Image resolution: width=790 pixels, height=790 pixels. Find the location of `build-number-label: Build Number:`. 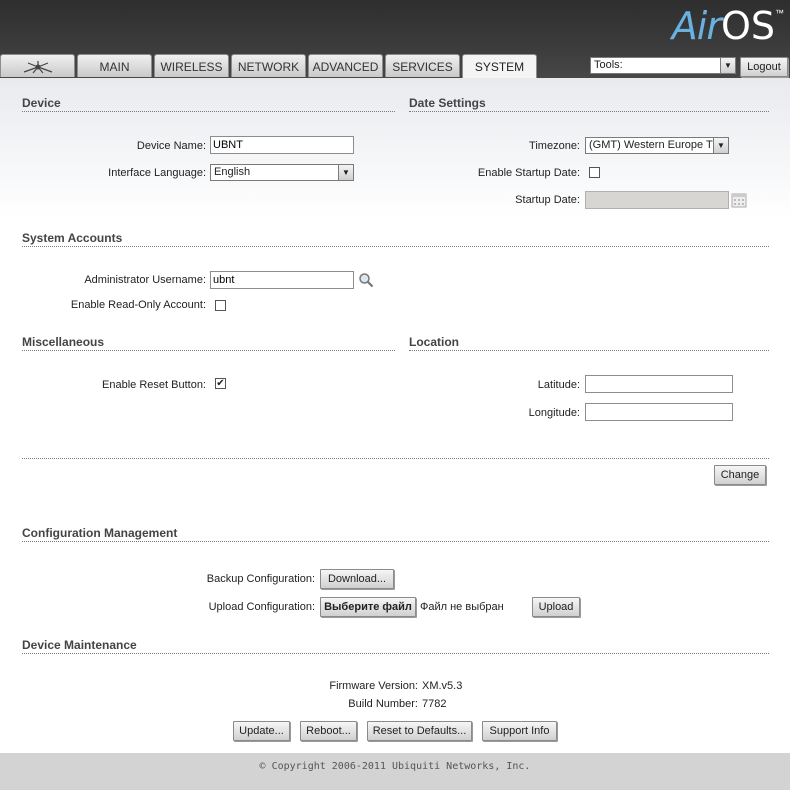

build-number-label: Build Number: is located at coordinates (383, 704).